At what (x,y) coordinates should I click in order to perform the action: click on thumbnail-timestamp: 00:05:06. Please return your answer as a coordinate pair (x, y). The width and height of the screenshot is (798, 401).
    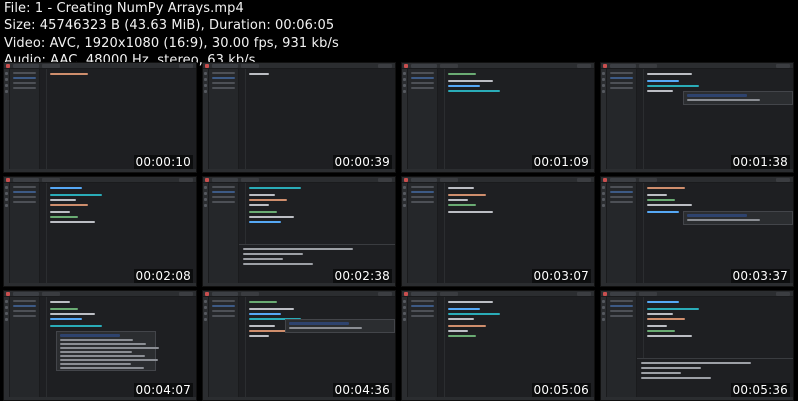
    Looking at the image, I should click on (561, 390).